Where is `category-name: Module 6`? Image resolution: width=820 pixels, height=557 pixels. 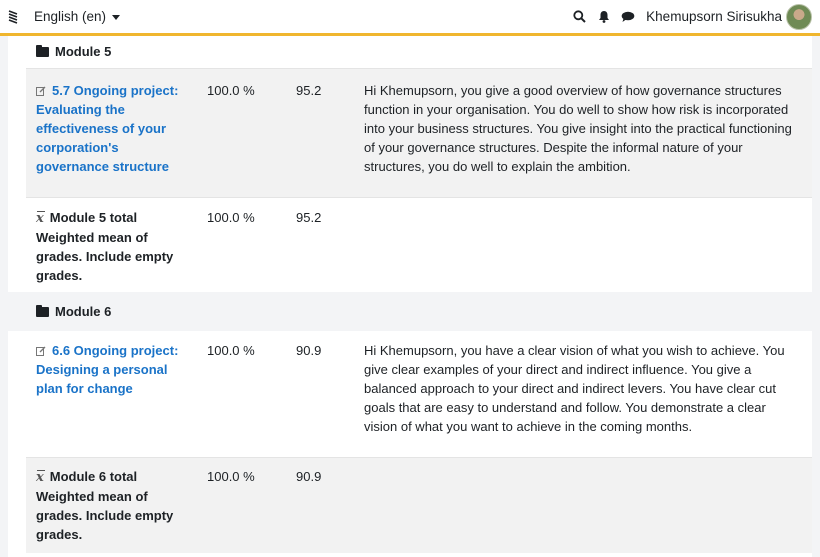 category-name: Module 6 is located at coordinates (83, 311).